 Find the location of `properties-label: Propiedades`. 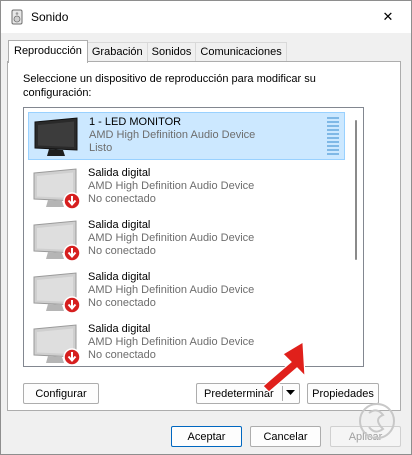

properties-label: Propiedades is located at coordinates (343, 393).